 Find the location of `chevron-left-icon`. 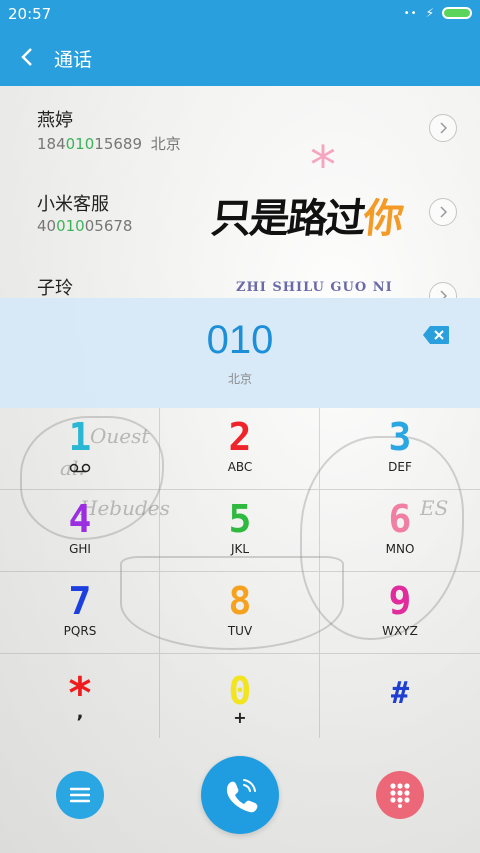

chevron-left-icon is located at coordinates (26, 57).